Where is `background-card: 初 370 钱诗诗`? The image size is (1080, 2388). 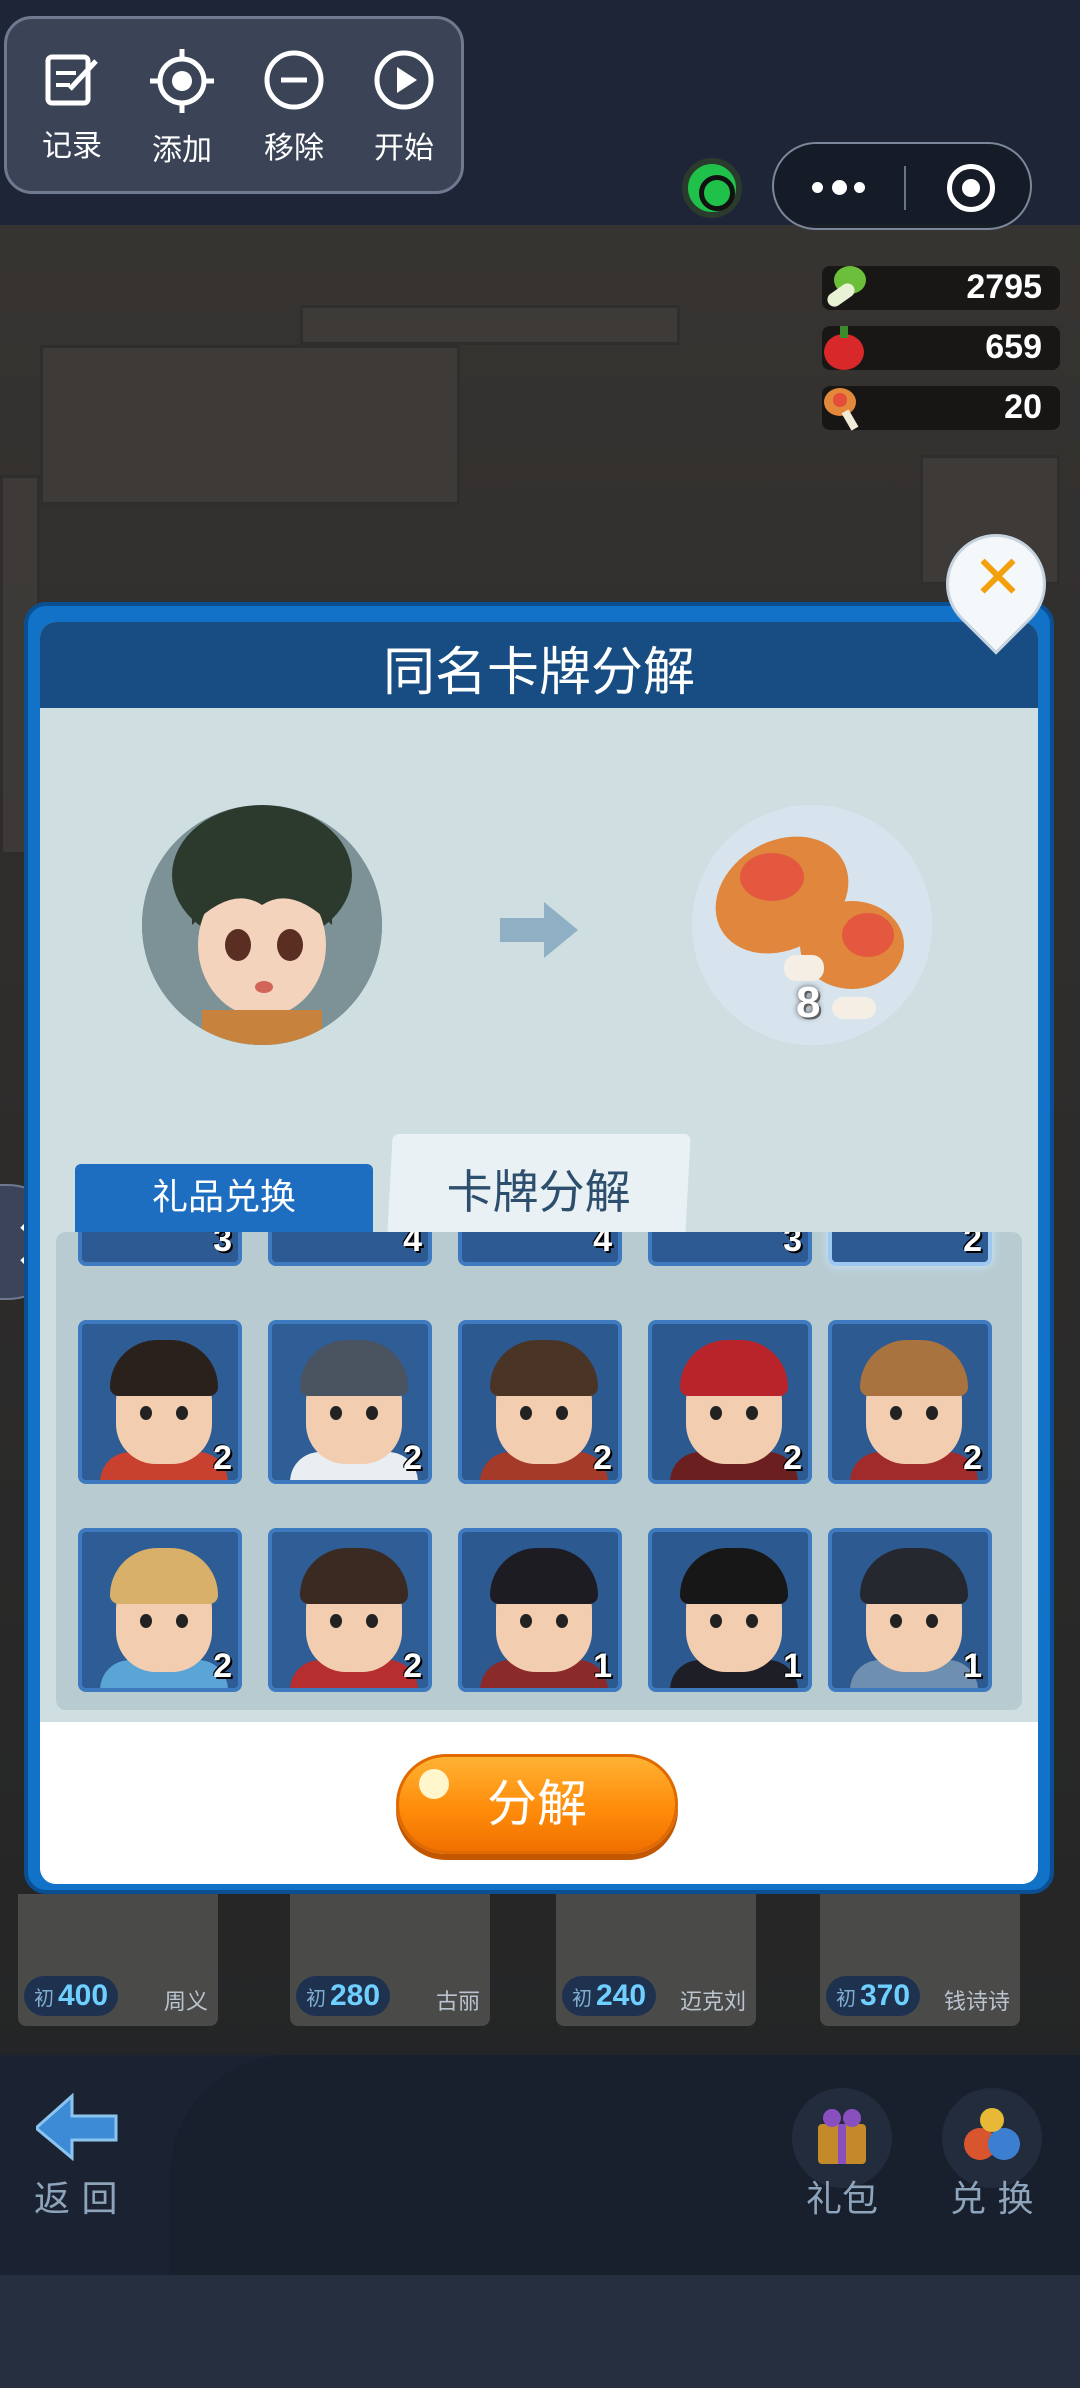
background-card: 初 370 钱诗诗 is located at coordinates (920, 1960).